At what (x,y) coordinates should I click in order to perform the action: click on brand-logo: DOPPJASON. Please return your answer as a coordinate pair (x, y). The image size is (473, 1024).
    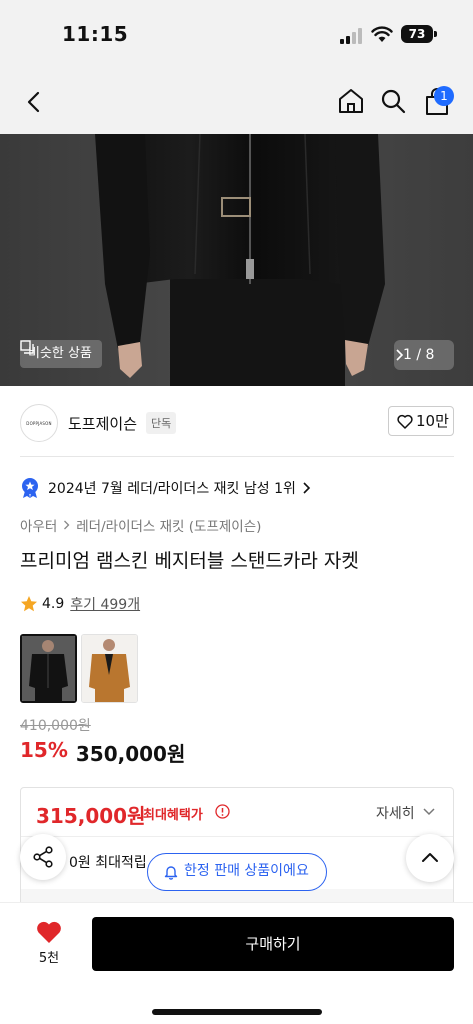
    Looking at the image, I should click on (39, 423).